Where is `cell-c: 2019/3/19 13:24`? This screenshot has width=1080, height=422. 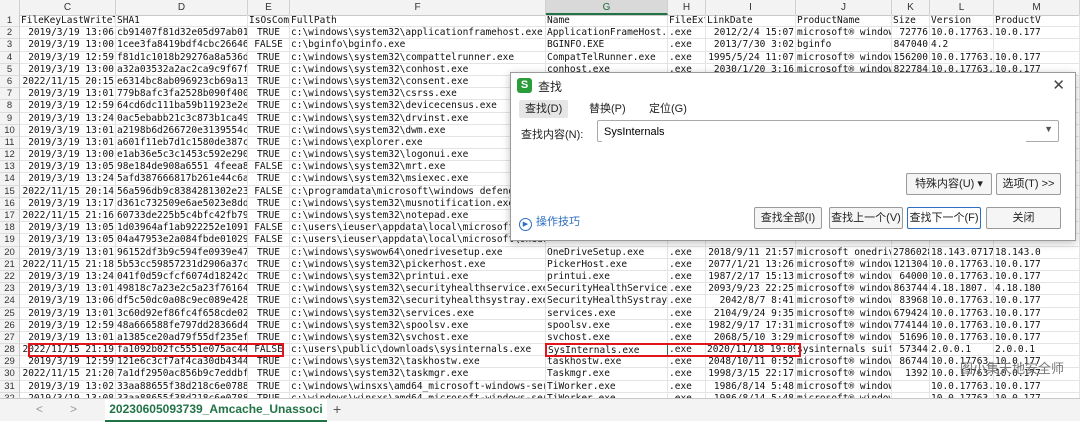
cell-c: 2019/3/19 13:24 is located at coordinates (68, 118).